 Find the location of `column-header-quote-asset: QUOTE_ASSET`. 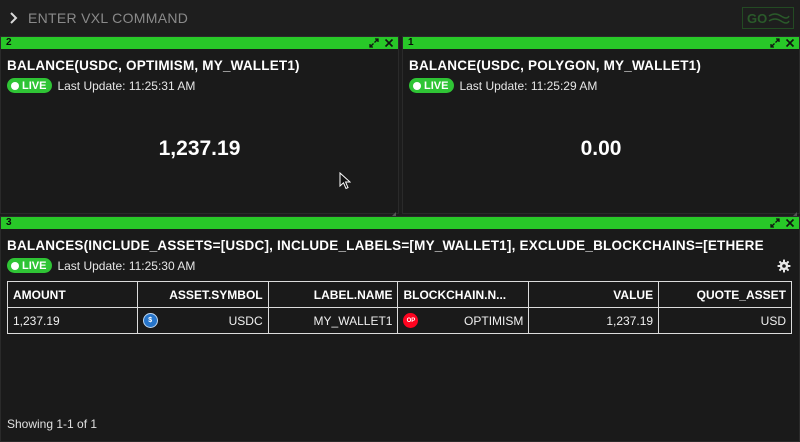

column-header-quote-asset: QUOTE_ASSET is located at coordinates (725, 294).